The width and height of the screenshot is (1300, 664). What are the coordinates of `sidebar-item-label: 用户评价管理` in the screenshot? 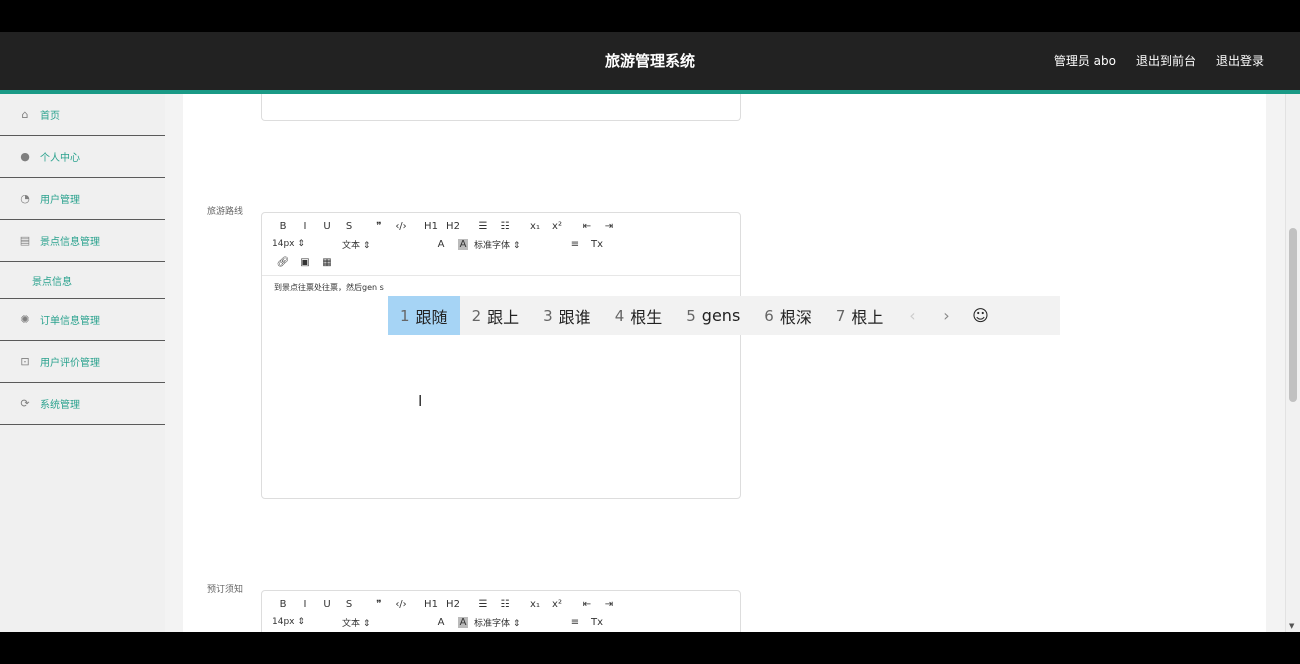 It's located at (70, 363).